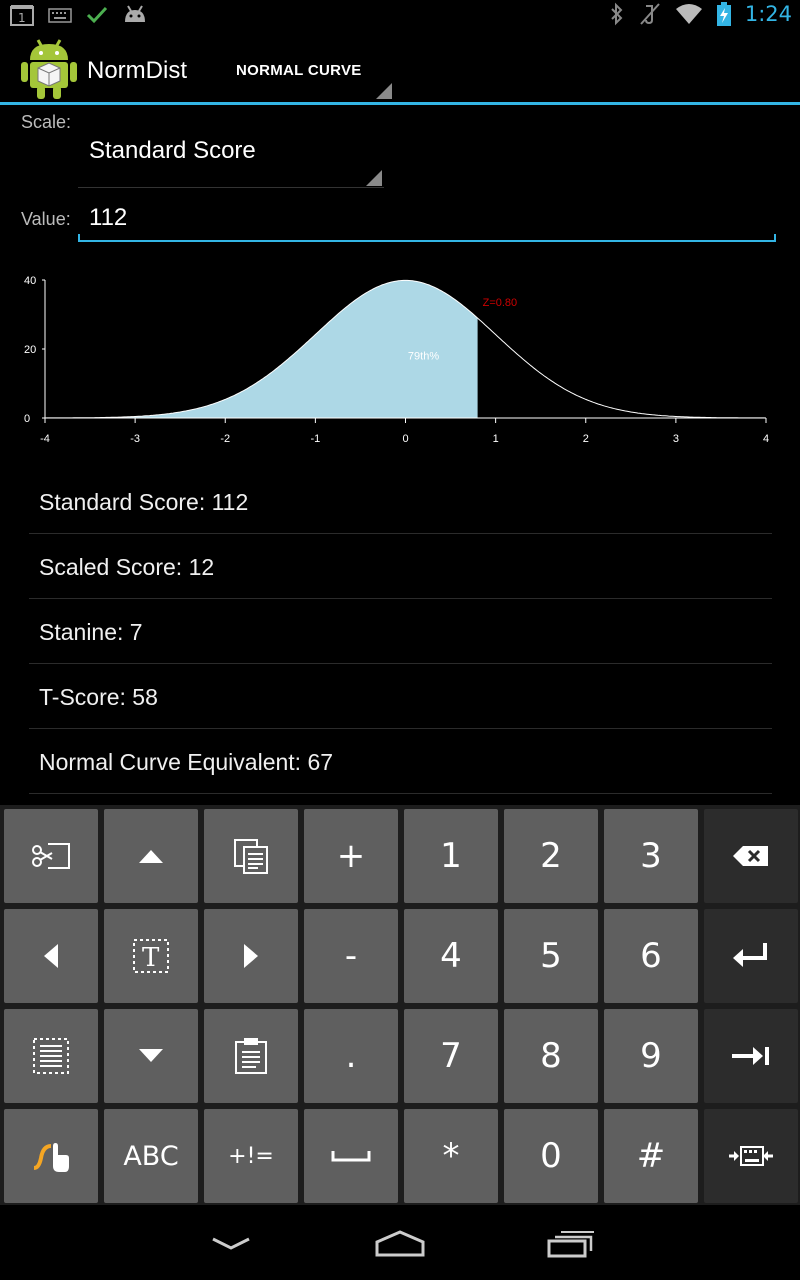  I want to click on x-tick-label: -2, so click(225, 439).